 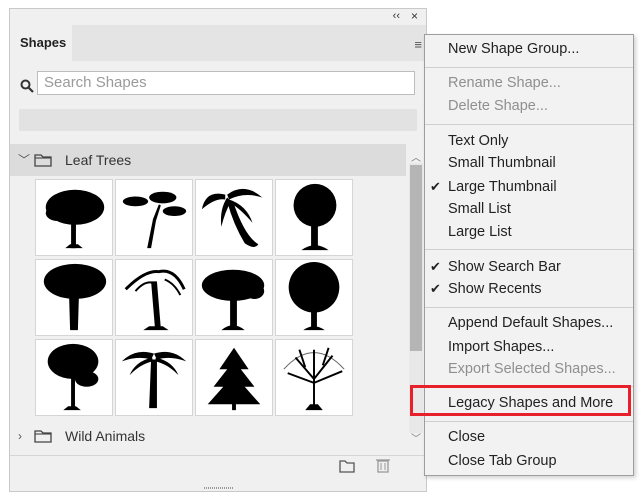 I want to click on tab-shapes: Shapes, so click(x=41, y=43).